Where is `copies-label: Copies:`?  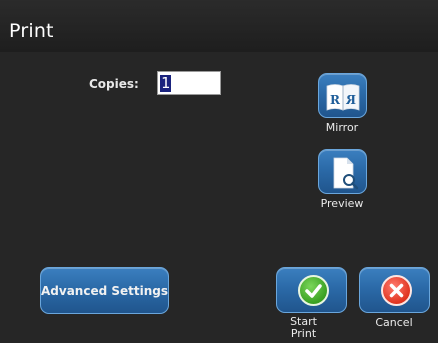
copies-label: Copies: is located at coordinates (114, 84).